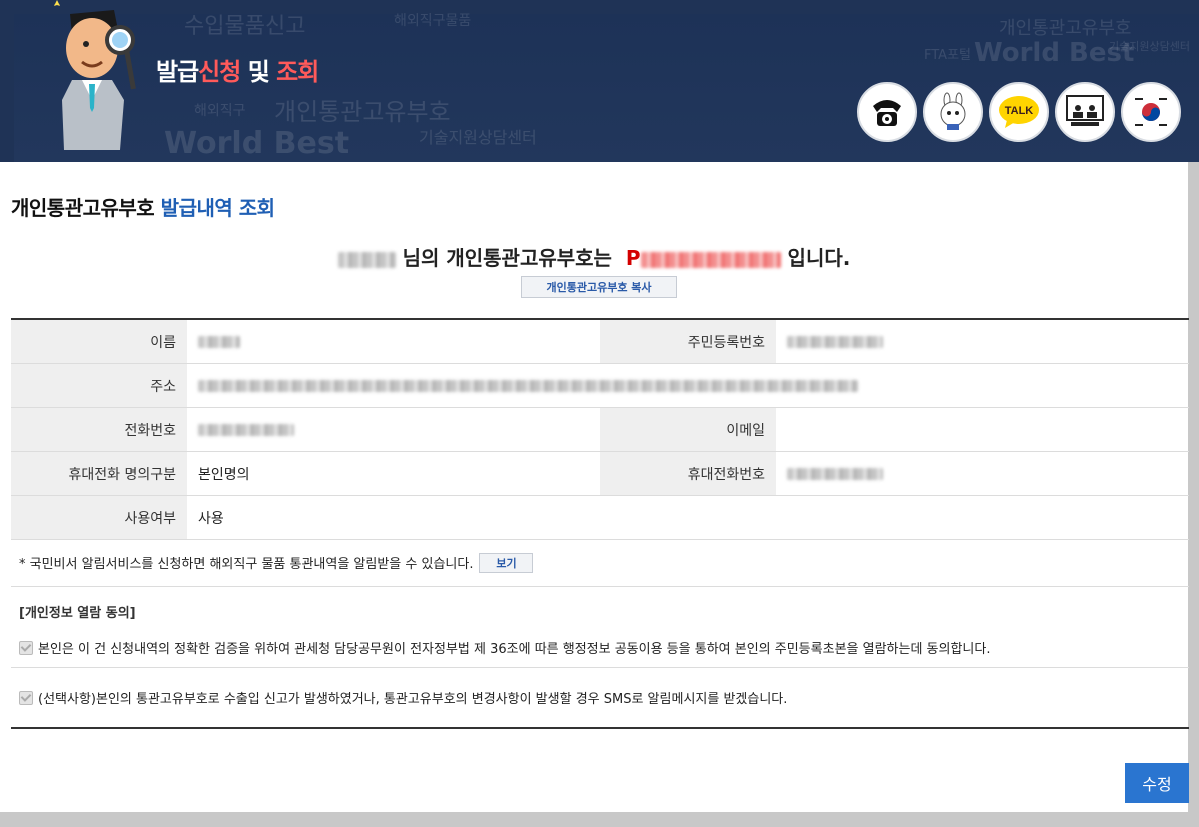 The width and height of the screenshot is (1199, 827). I want to click on use-label: 사용여부, so click(99, 517).